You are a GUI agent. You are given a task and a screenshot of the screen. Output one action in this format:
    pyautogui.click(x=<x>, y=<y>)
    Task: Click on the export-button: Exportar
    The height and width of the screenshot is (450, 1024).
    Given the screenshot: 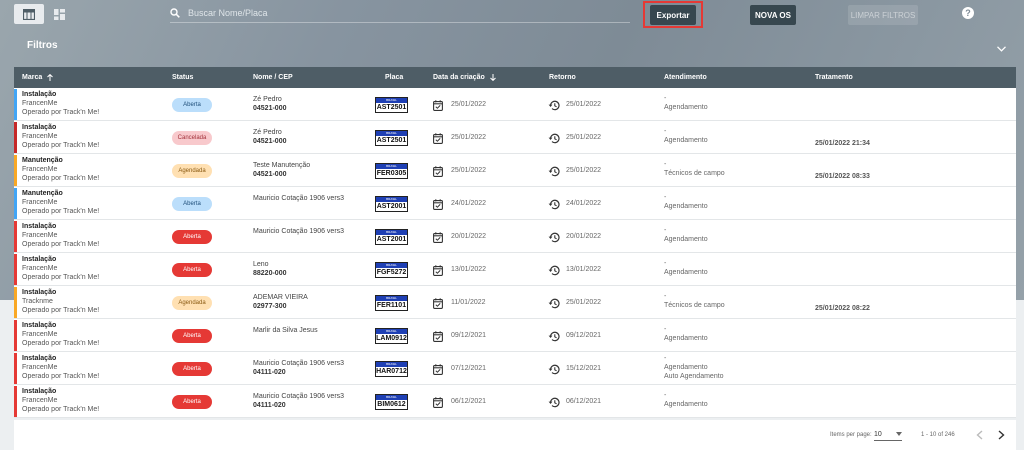 What is the action you would take?
    pyautogui.click(x=673, y=15)
    